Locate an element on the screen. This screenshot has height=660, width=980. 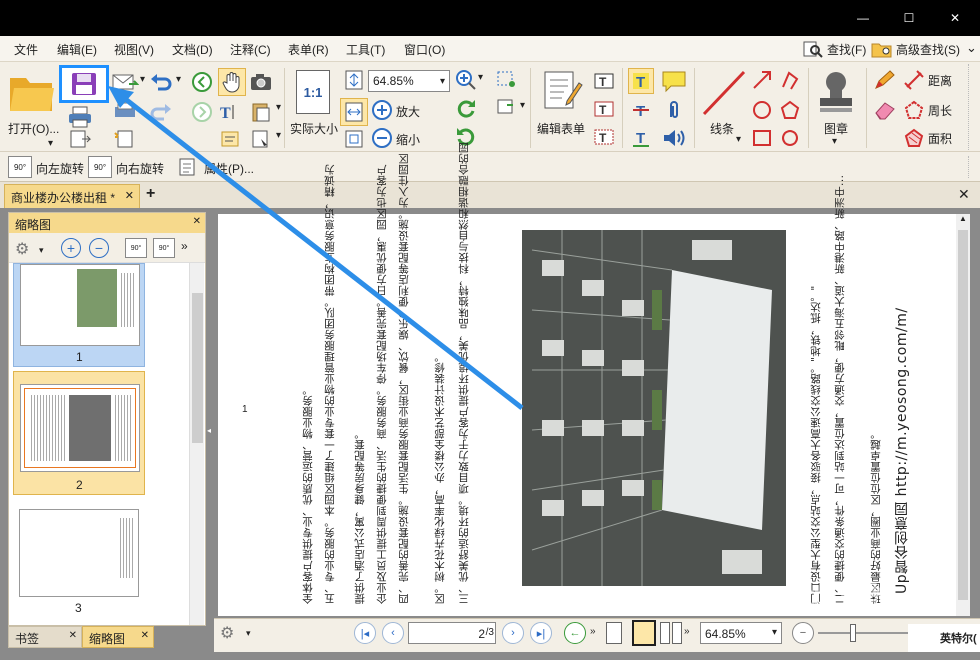
page-tool-dropdown-icon: ▾ is located at coordinates (278, 135).